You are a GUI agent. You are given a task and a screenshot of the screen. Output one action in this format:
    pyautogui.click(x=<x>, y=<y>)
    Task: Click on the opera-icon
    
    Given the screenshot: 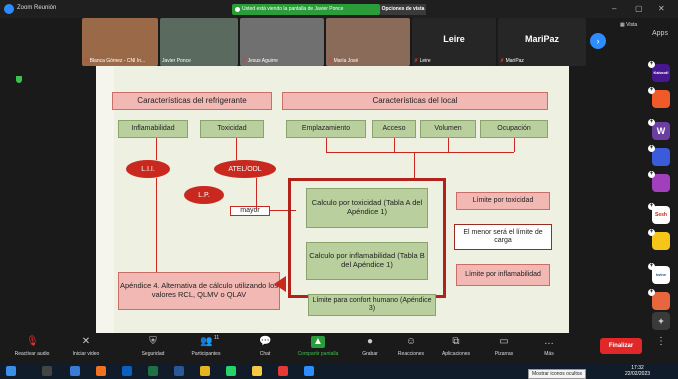 What is the action you would take?
    pyautogui.click(x=283, y=371)
    